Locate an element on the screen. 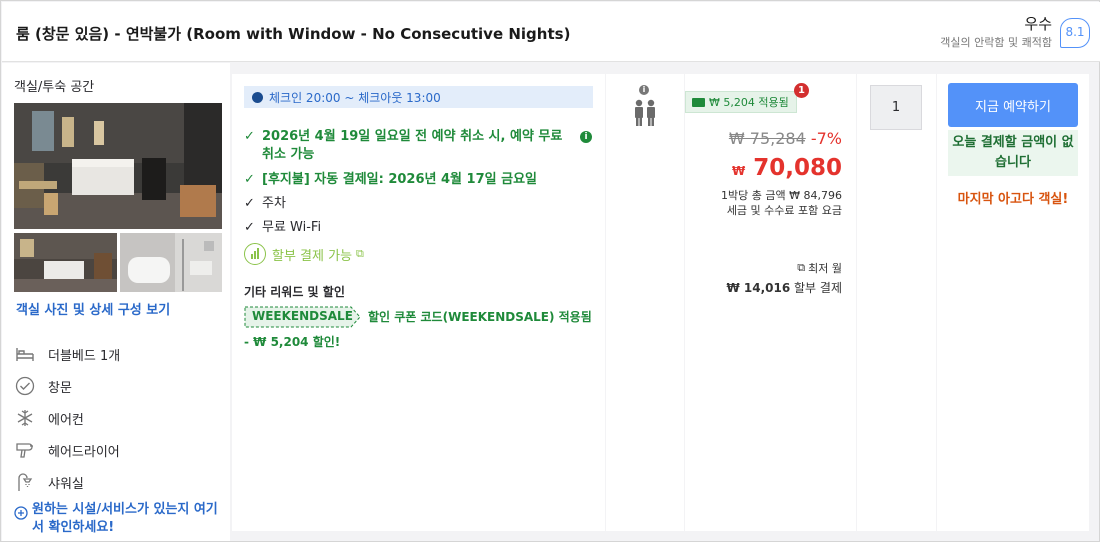  amenity-aircon: 에어컨 is located at coordinates (49, 418).